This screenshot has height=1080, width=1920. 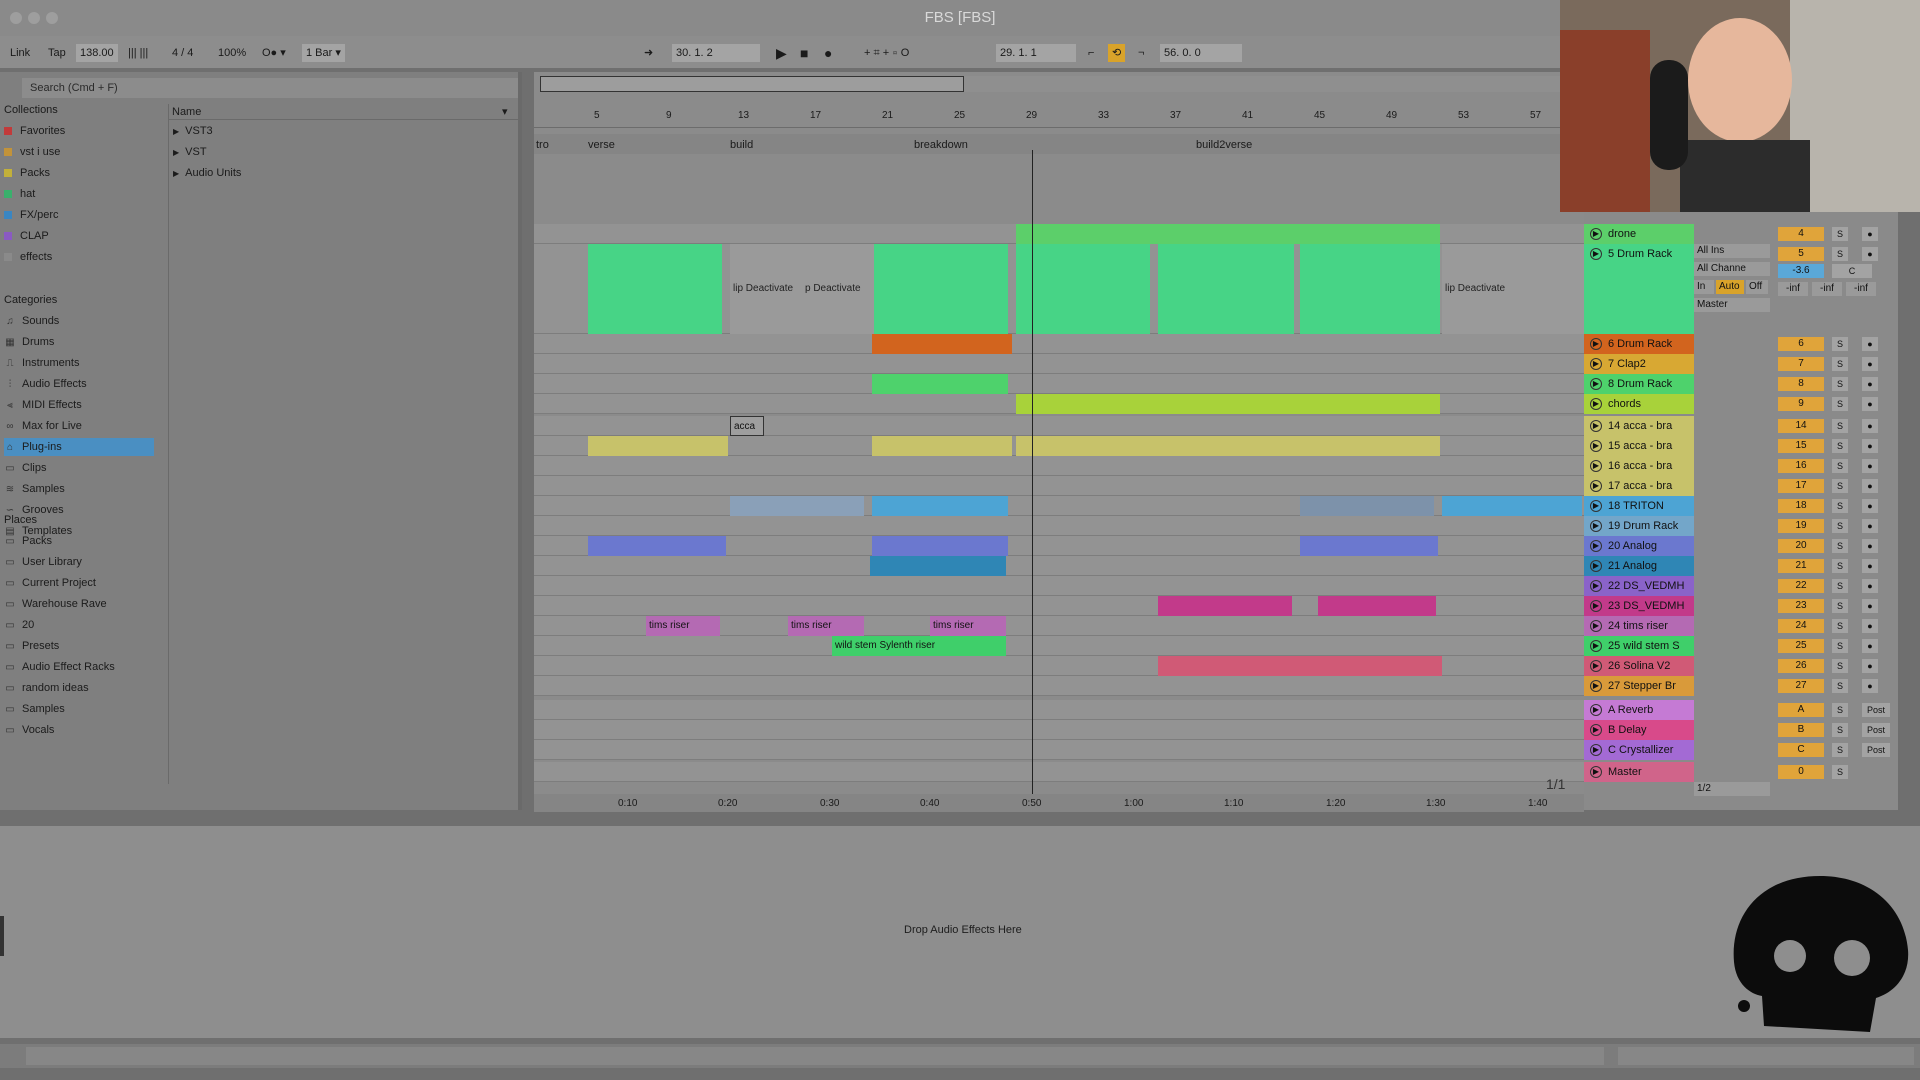 I want to click on collection-item: Favorites, so click(x=79, y=131).